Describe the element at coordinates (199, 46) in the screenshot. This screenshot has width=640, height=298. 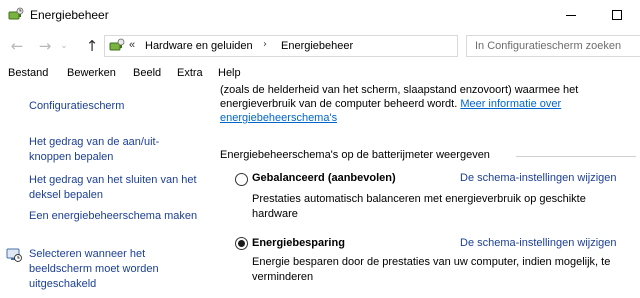
I see `breadcrumb-hardware: Hardware en geluiden` at that location.